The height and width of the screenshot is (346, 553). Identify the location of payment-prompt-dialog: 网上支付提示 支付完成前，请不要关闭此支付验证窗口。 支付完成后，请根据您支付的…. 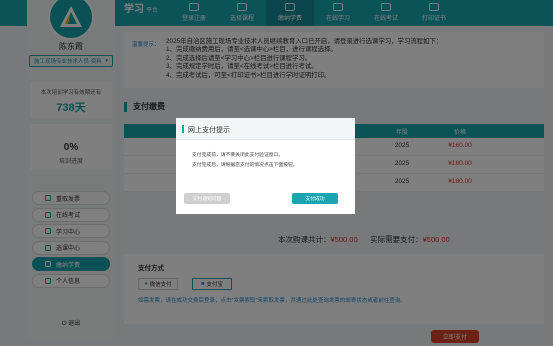
(265, 166).